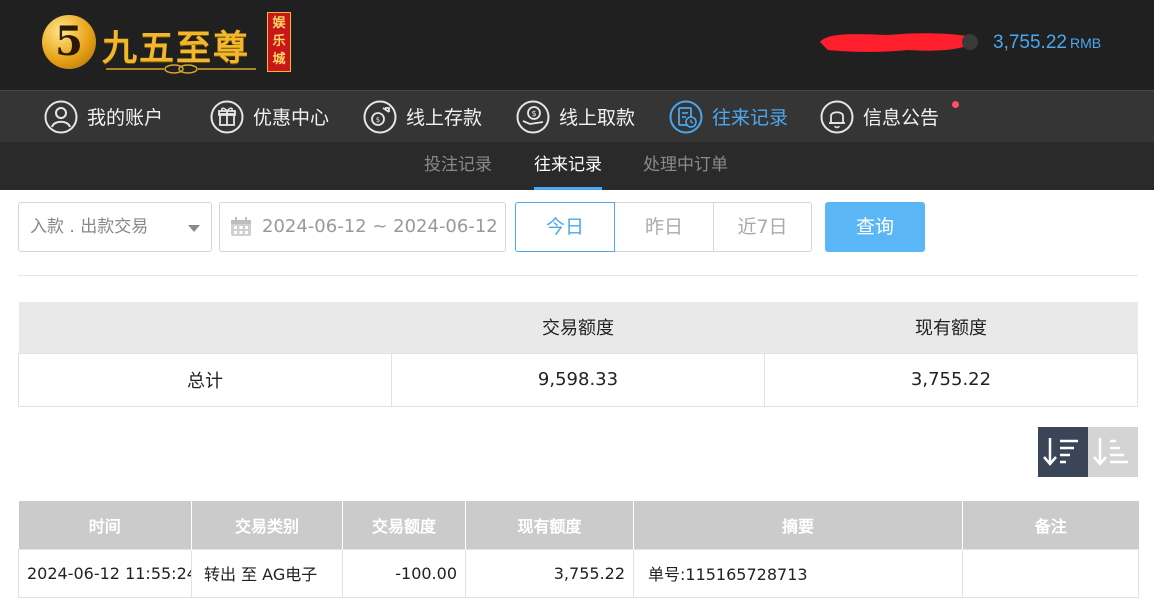  I want to click on logo-numeral: 5, so click(69, 41).